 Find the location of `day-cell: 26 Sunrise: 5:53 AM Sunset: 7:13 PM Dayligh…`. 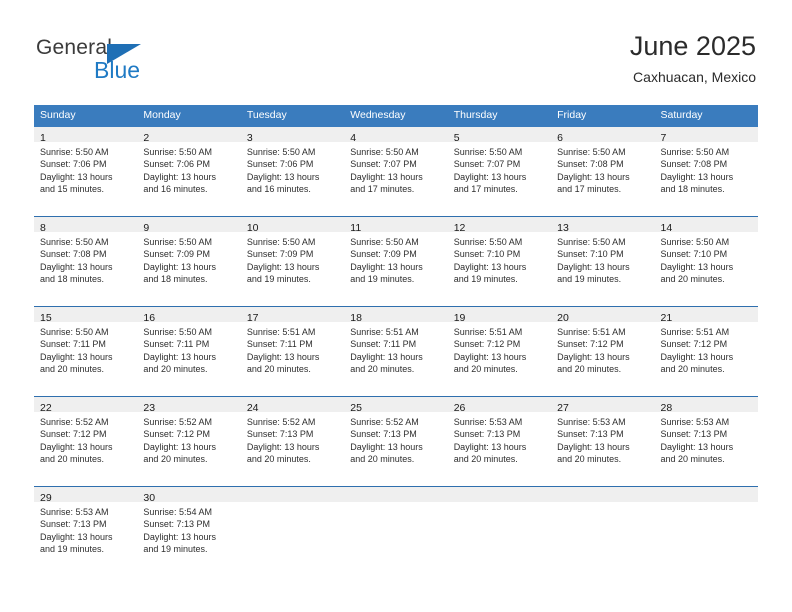

day-cell: 26 Sunrise: 5:53 AM Sunset: 7:13 PM Dayligh… is located at coordinates (499, 441).